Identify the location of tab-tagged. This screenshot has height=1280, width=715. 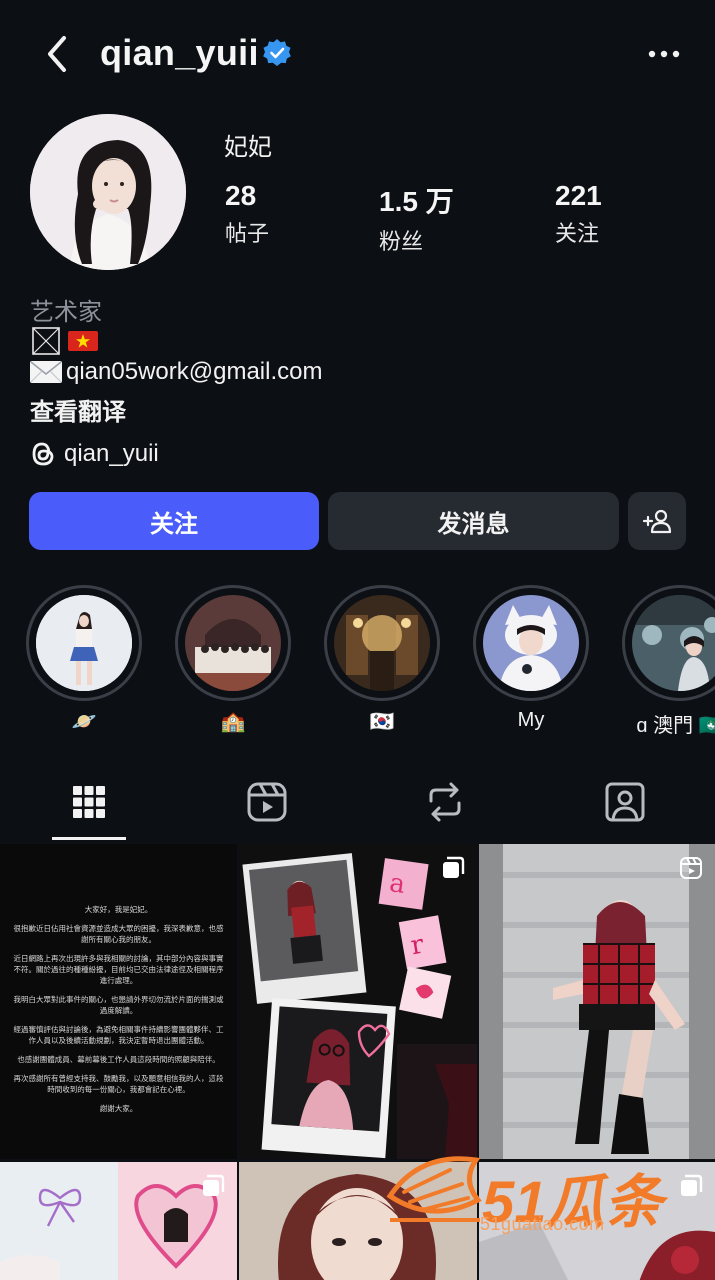
(625, 802).